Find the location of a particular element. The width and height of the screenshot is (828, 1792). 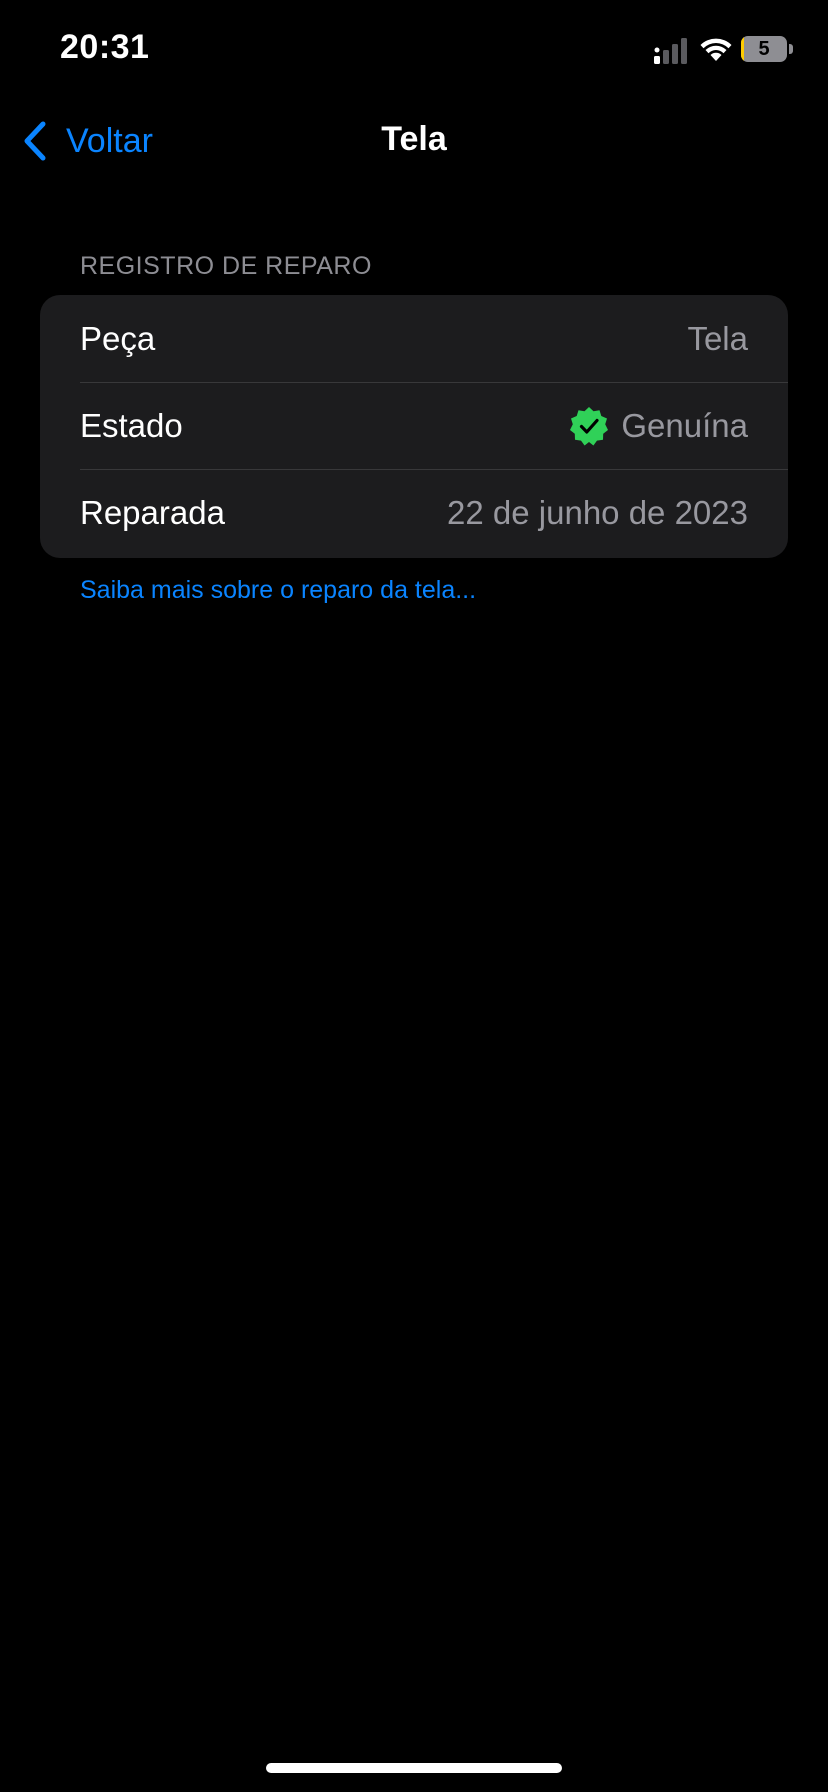

list-row-part: Peça Tela is located at coordinates (414, 338).